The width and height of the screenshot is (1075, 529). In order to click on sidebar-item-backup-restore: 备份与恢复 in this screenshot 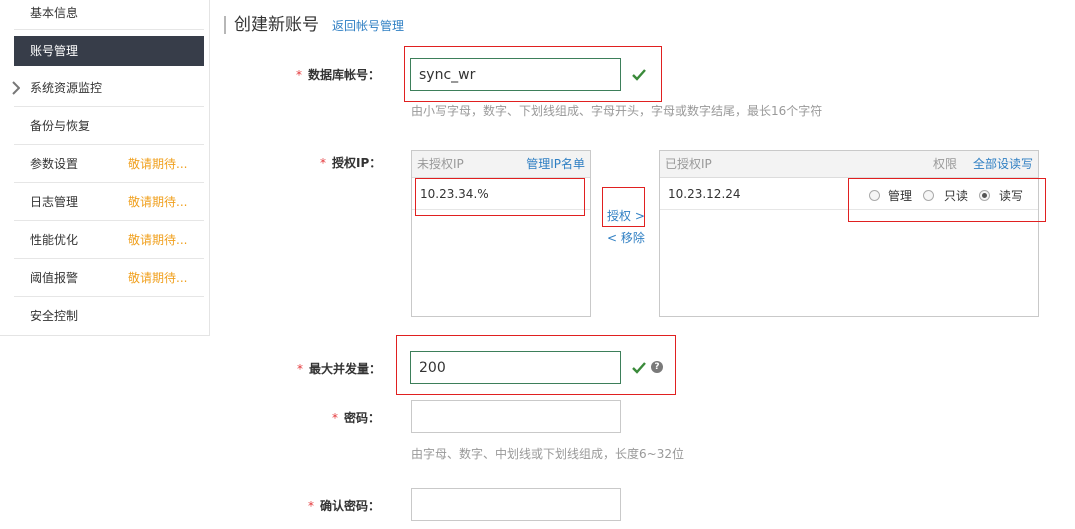, I will do `click(109, 126)`.